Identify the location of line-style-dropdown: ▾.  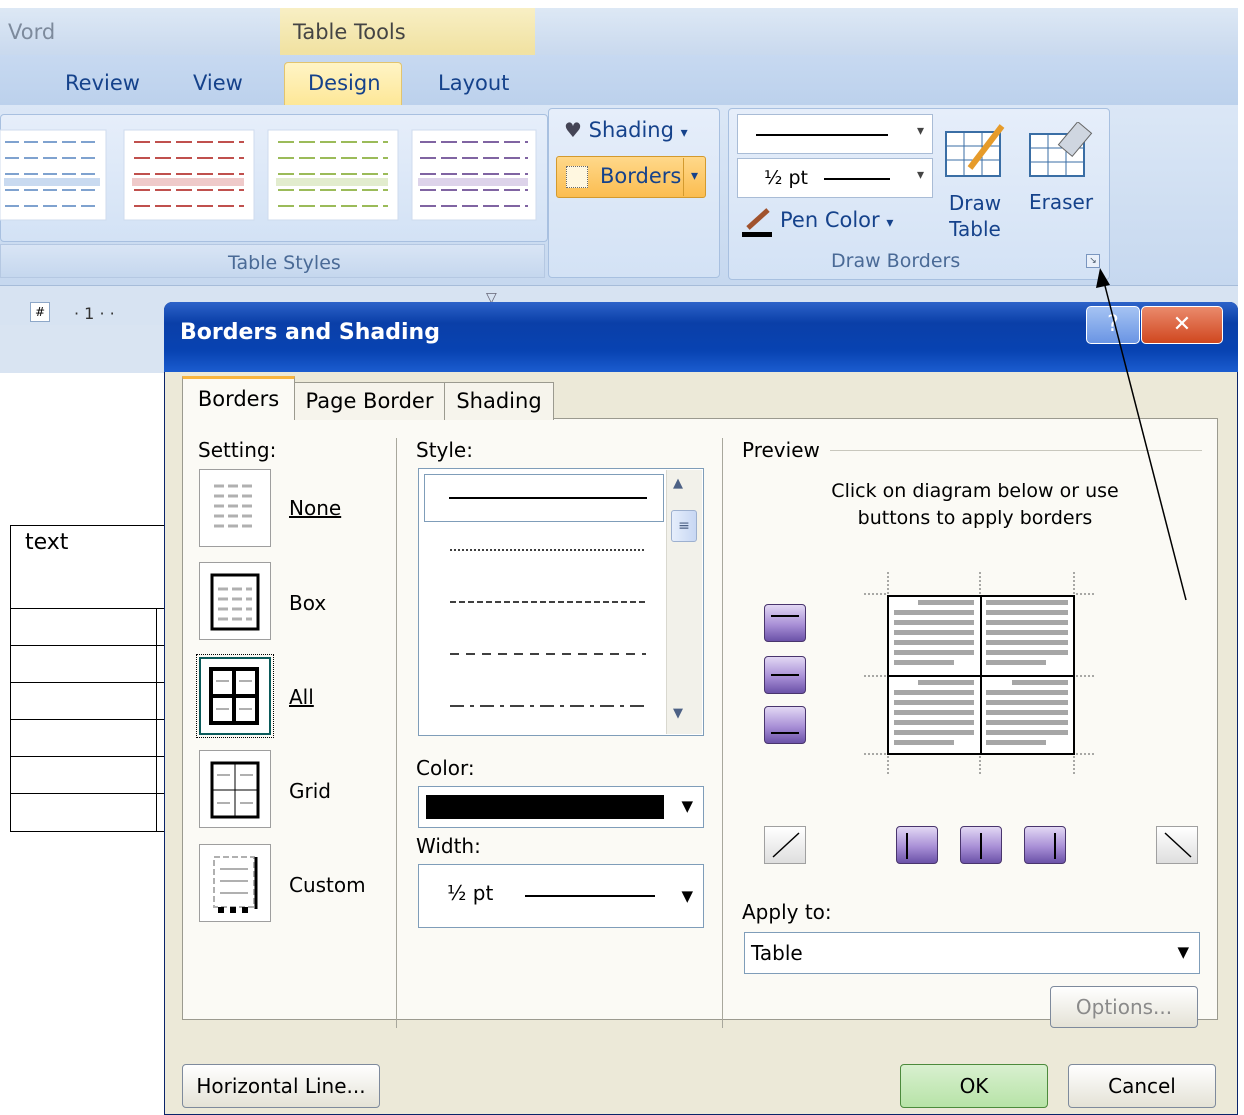
(835, 134).